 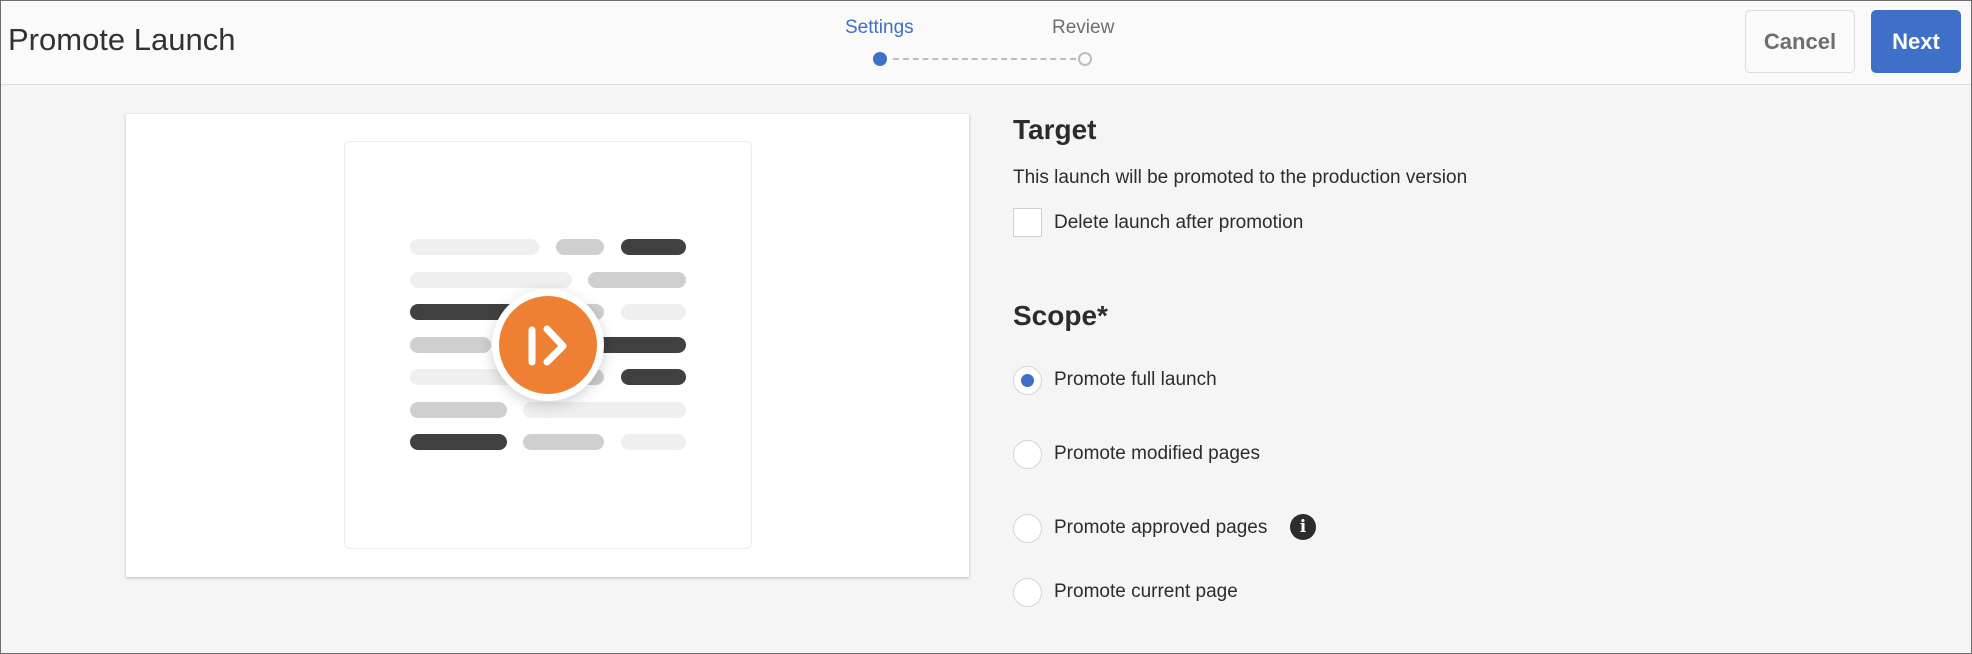 What do you see at coordinates (1303, 527) in the screenshot?
I see `info-icon: i` at bounding box center [1303, 527].